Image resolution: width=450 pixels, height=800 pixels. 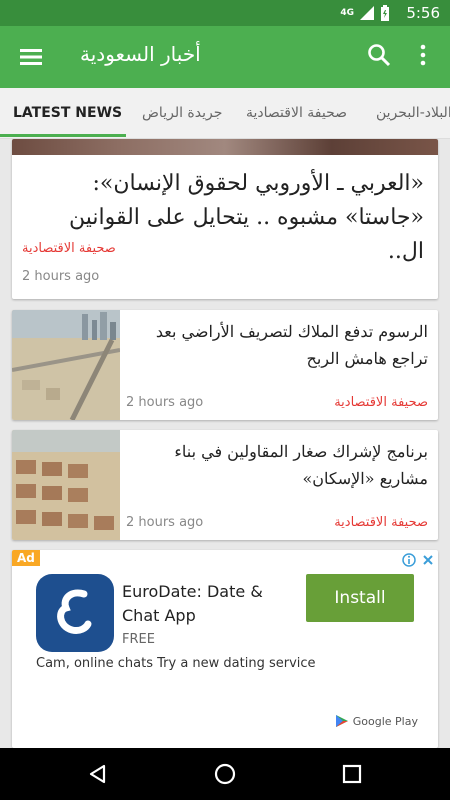 What do you see at coordinates (225, 57) in the screenshot?
I see `app-bar: أخبار السعودية` at bounding box center [225, 57].